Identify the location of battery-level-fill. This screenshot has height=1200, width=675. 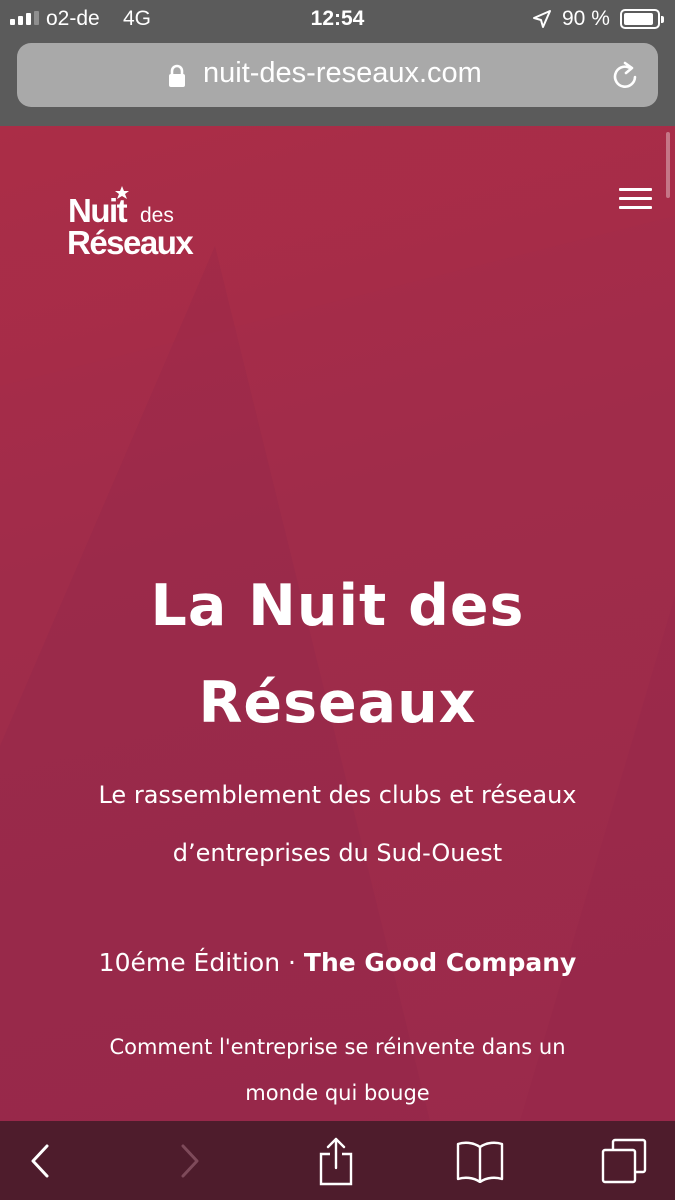
(638, 19).